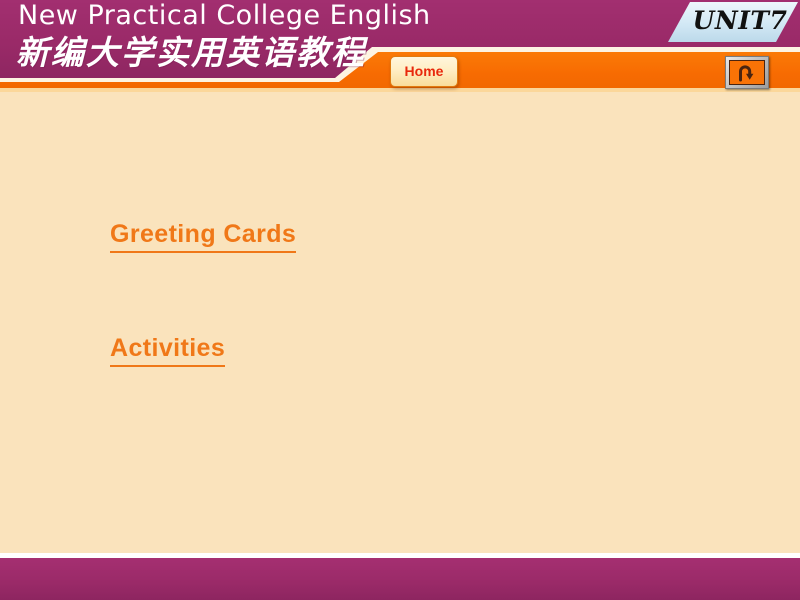 The image size is (800, 600). What do you see at coordinates (168, 350) in the screenshot?
I see `content-link-activities: Activities` at bounding box center [168, 350].